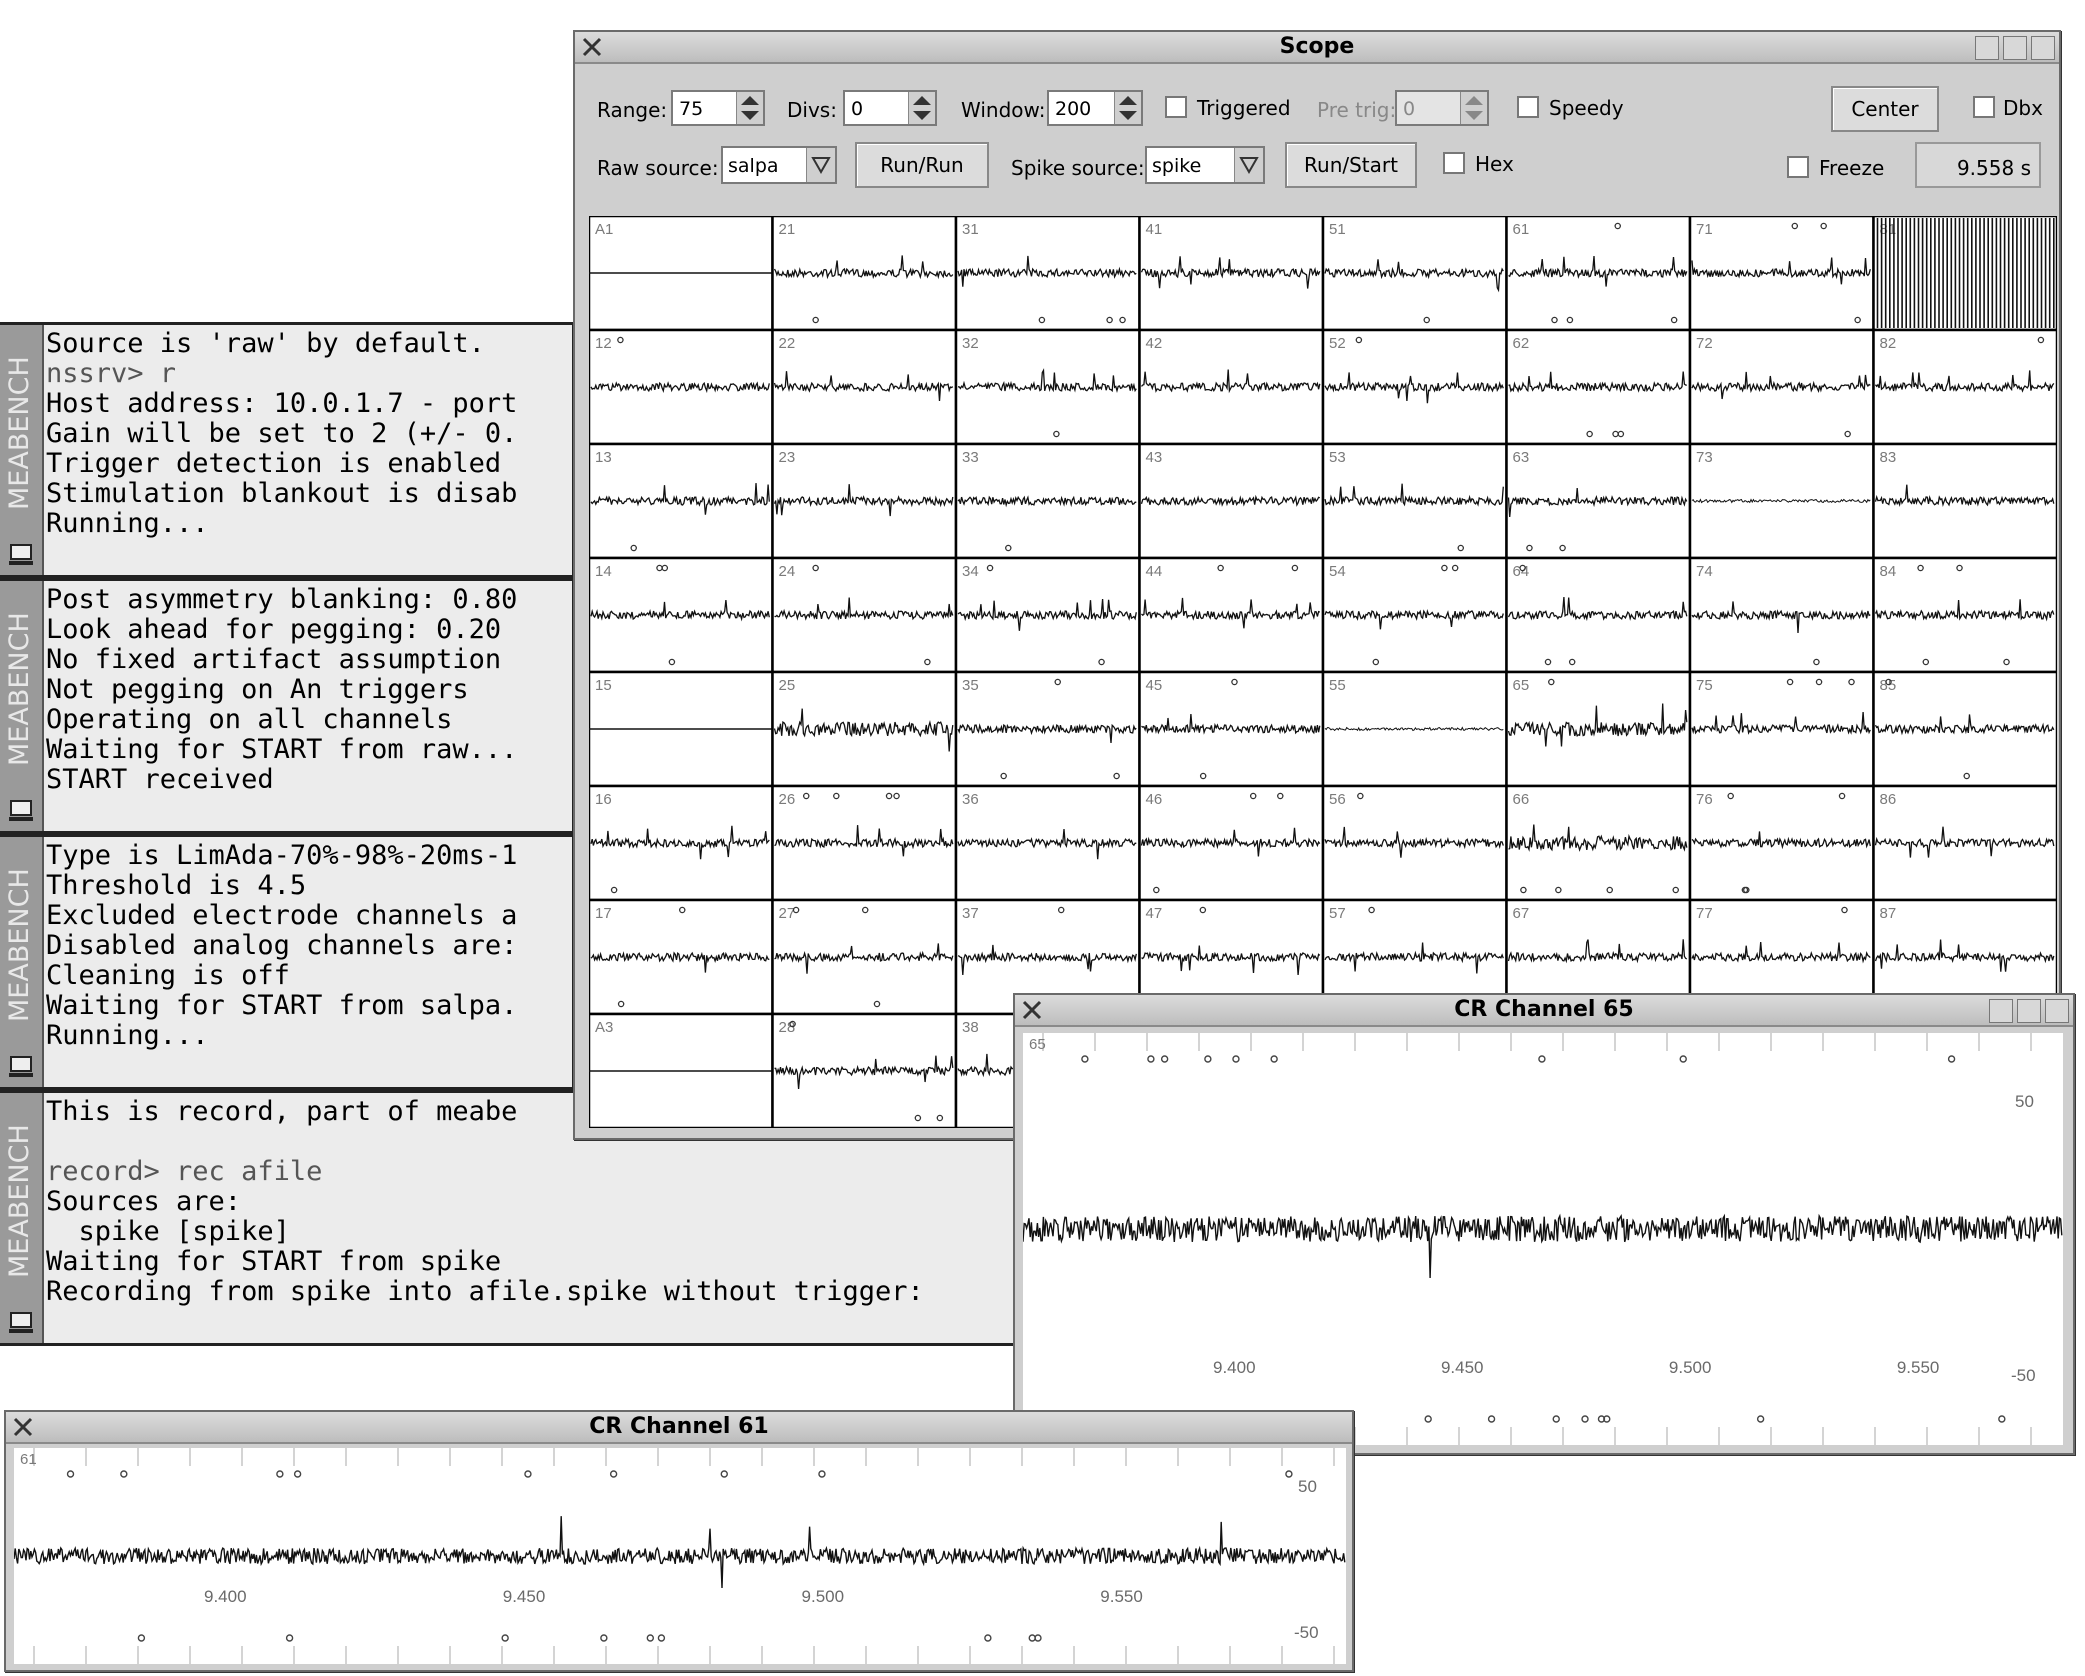 This screenshot has width=2085, height=1676. Describe the element at coordinates (1047, 387) in the screenshot. I see `channel-cell: 32` at that location.